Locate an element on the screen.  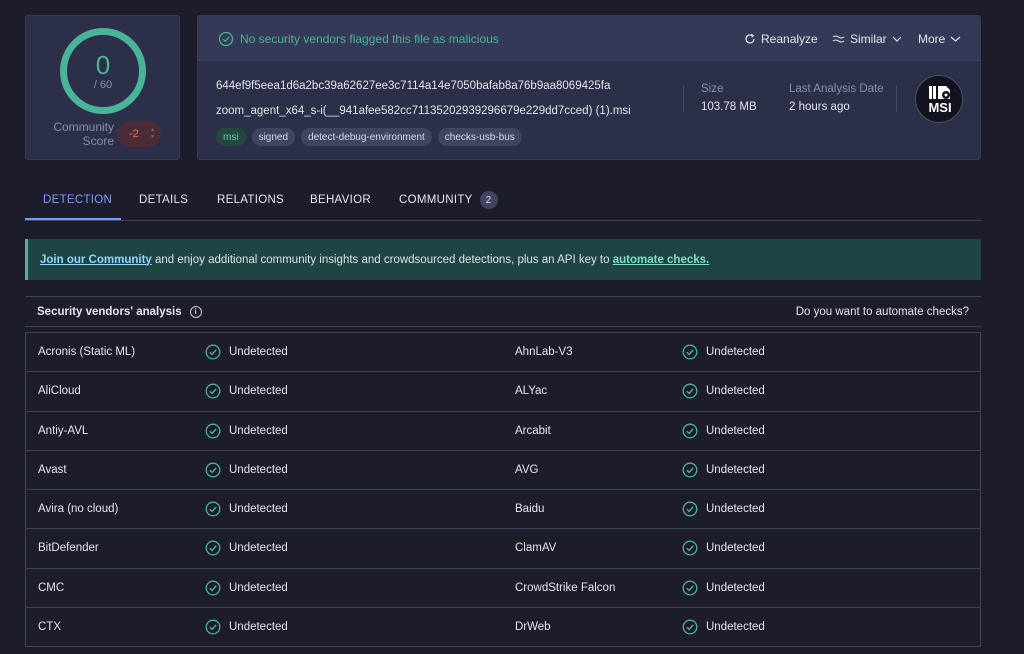
more-dropdown: More is located at coordinates (939, 39).